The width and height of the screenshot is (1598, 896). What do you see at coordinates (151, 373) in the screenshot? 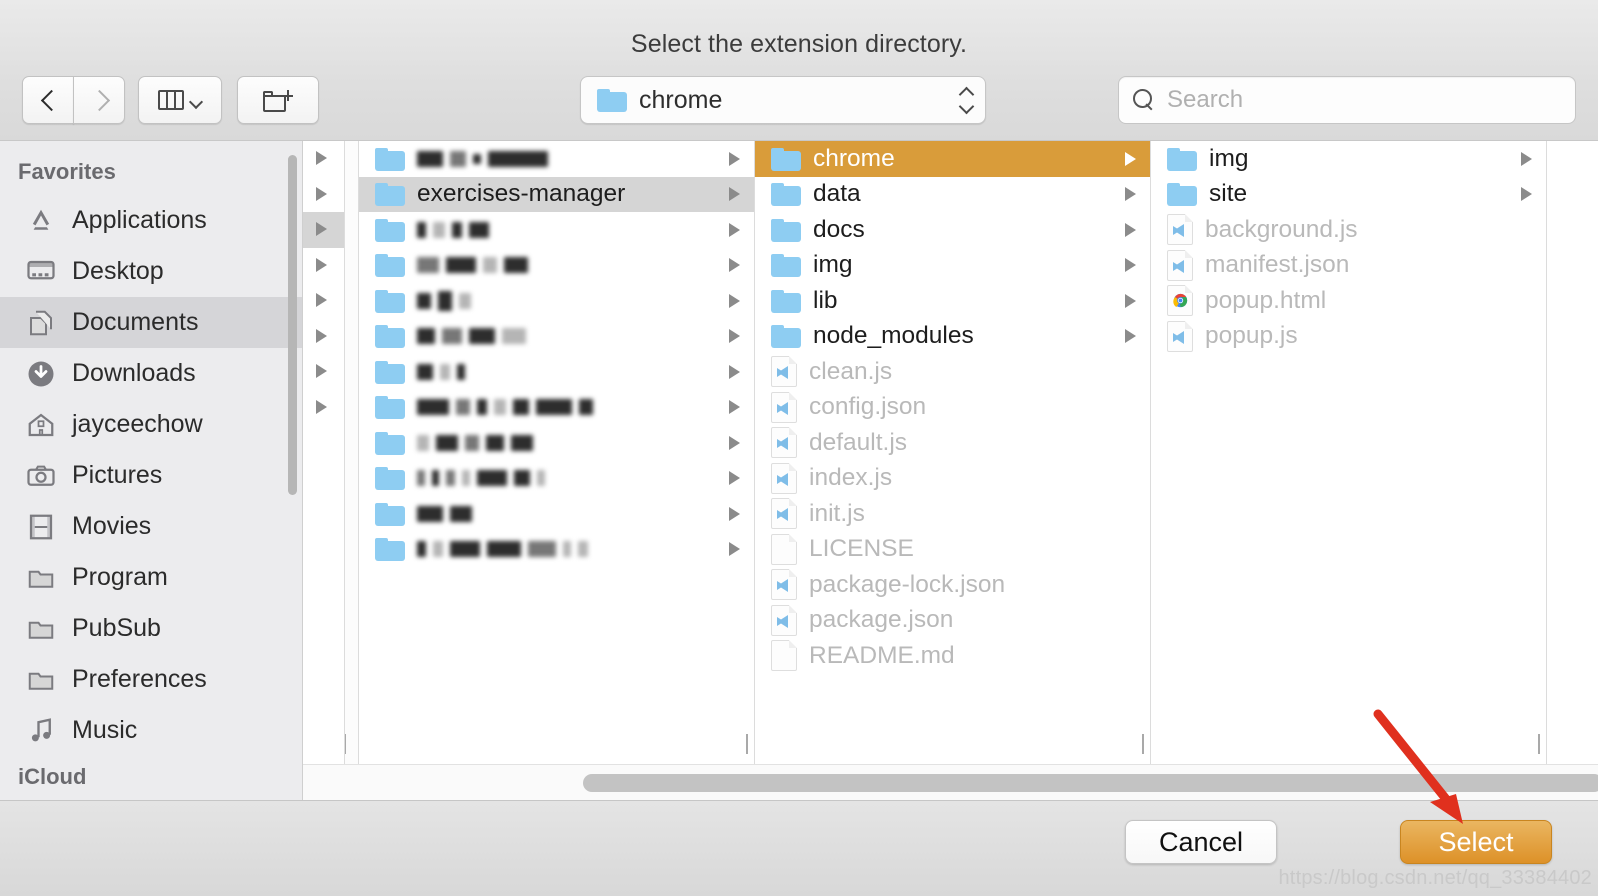
I see `sidebar-item-downloads: Downloads` at bounding box center [151, 373].